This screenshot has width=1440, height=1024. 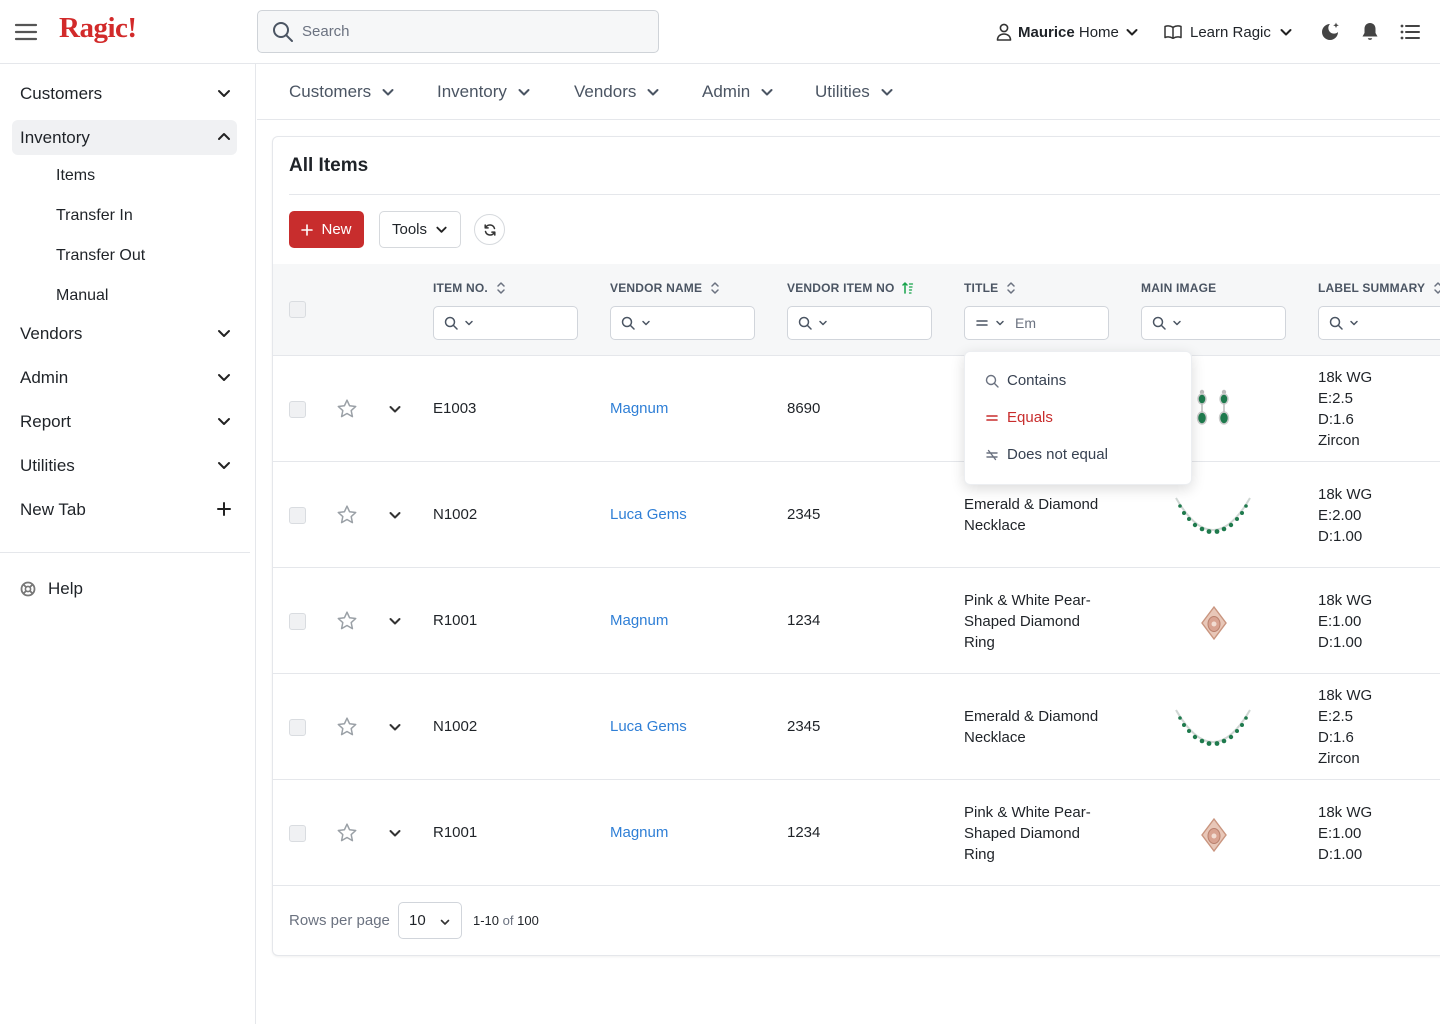 What do you see at coordinates (51, 589) in the screenshot?
I see `help-link: Help` at bounding box center [51, 589].